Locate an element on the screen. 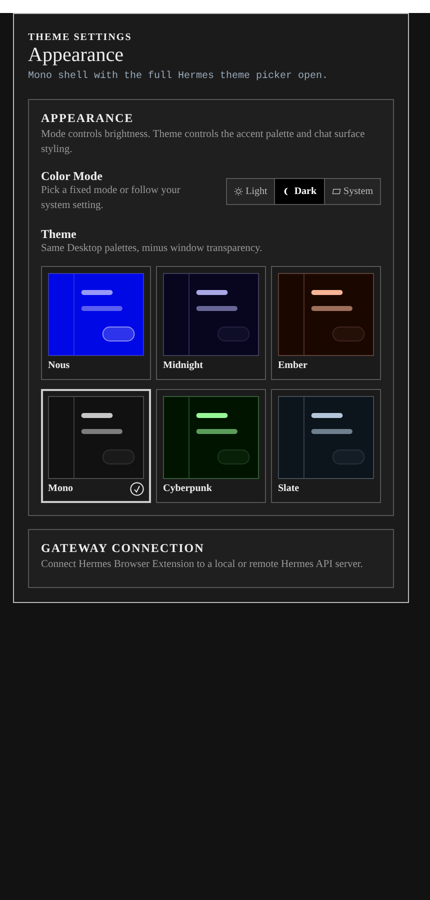 The height and width of the screenshot is (900, 430). setting-hint: Same Desktop palettes, minus window transparency. is located at coordinates (152, 249).